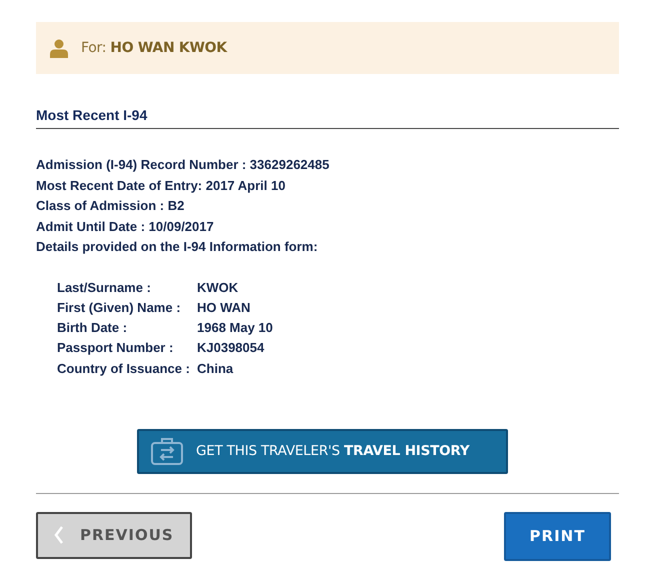  I want to click on field-value: KWOK, so click(218, 287).